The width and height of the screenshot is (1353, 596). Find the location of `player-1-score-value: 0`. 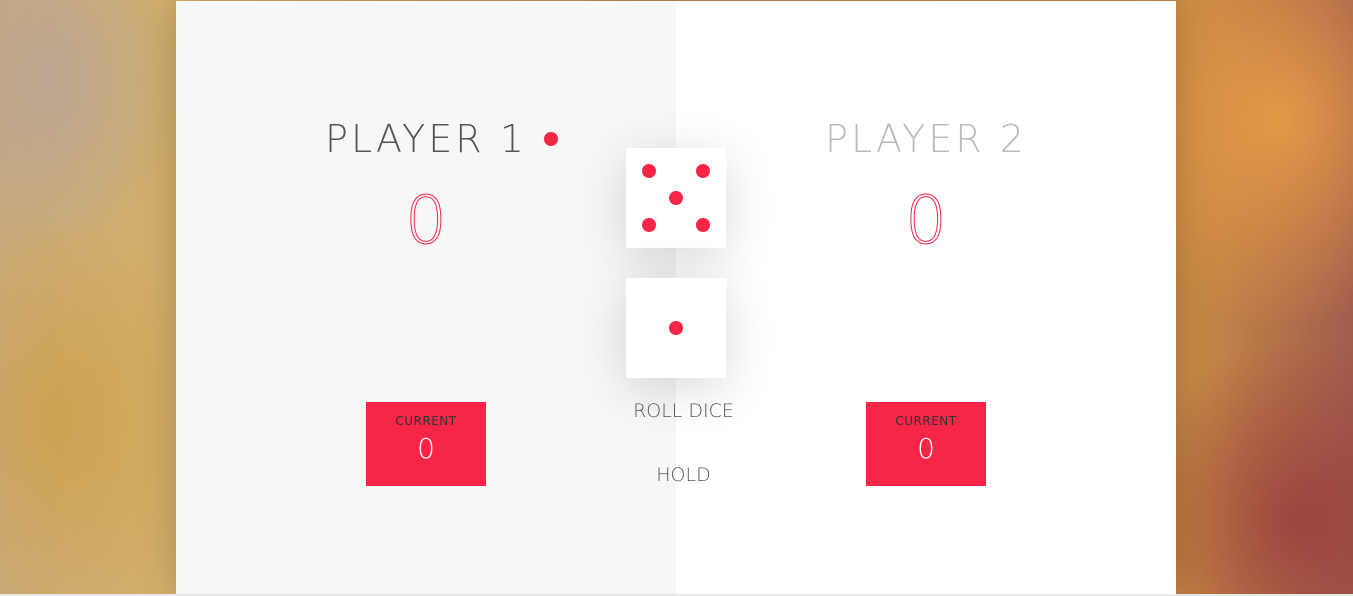

player-1-score-value: 0 is located at coordinates (426, 220).